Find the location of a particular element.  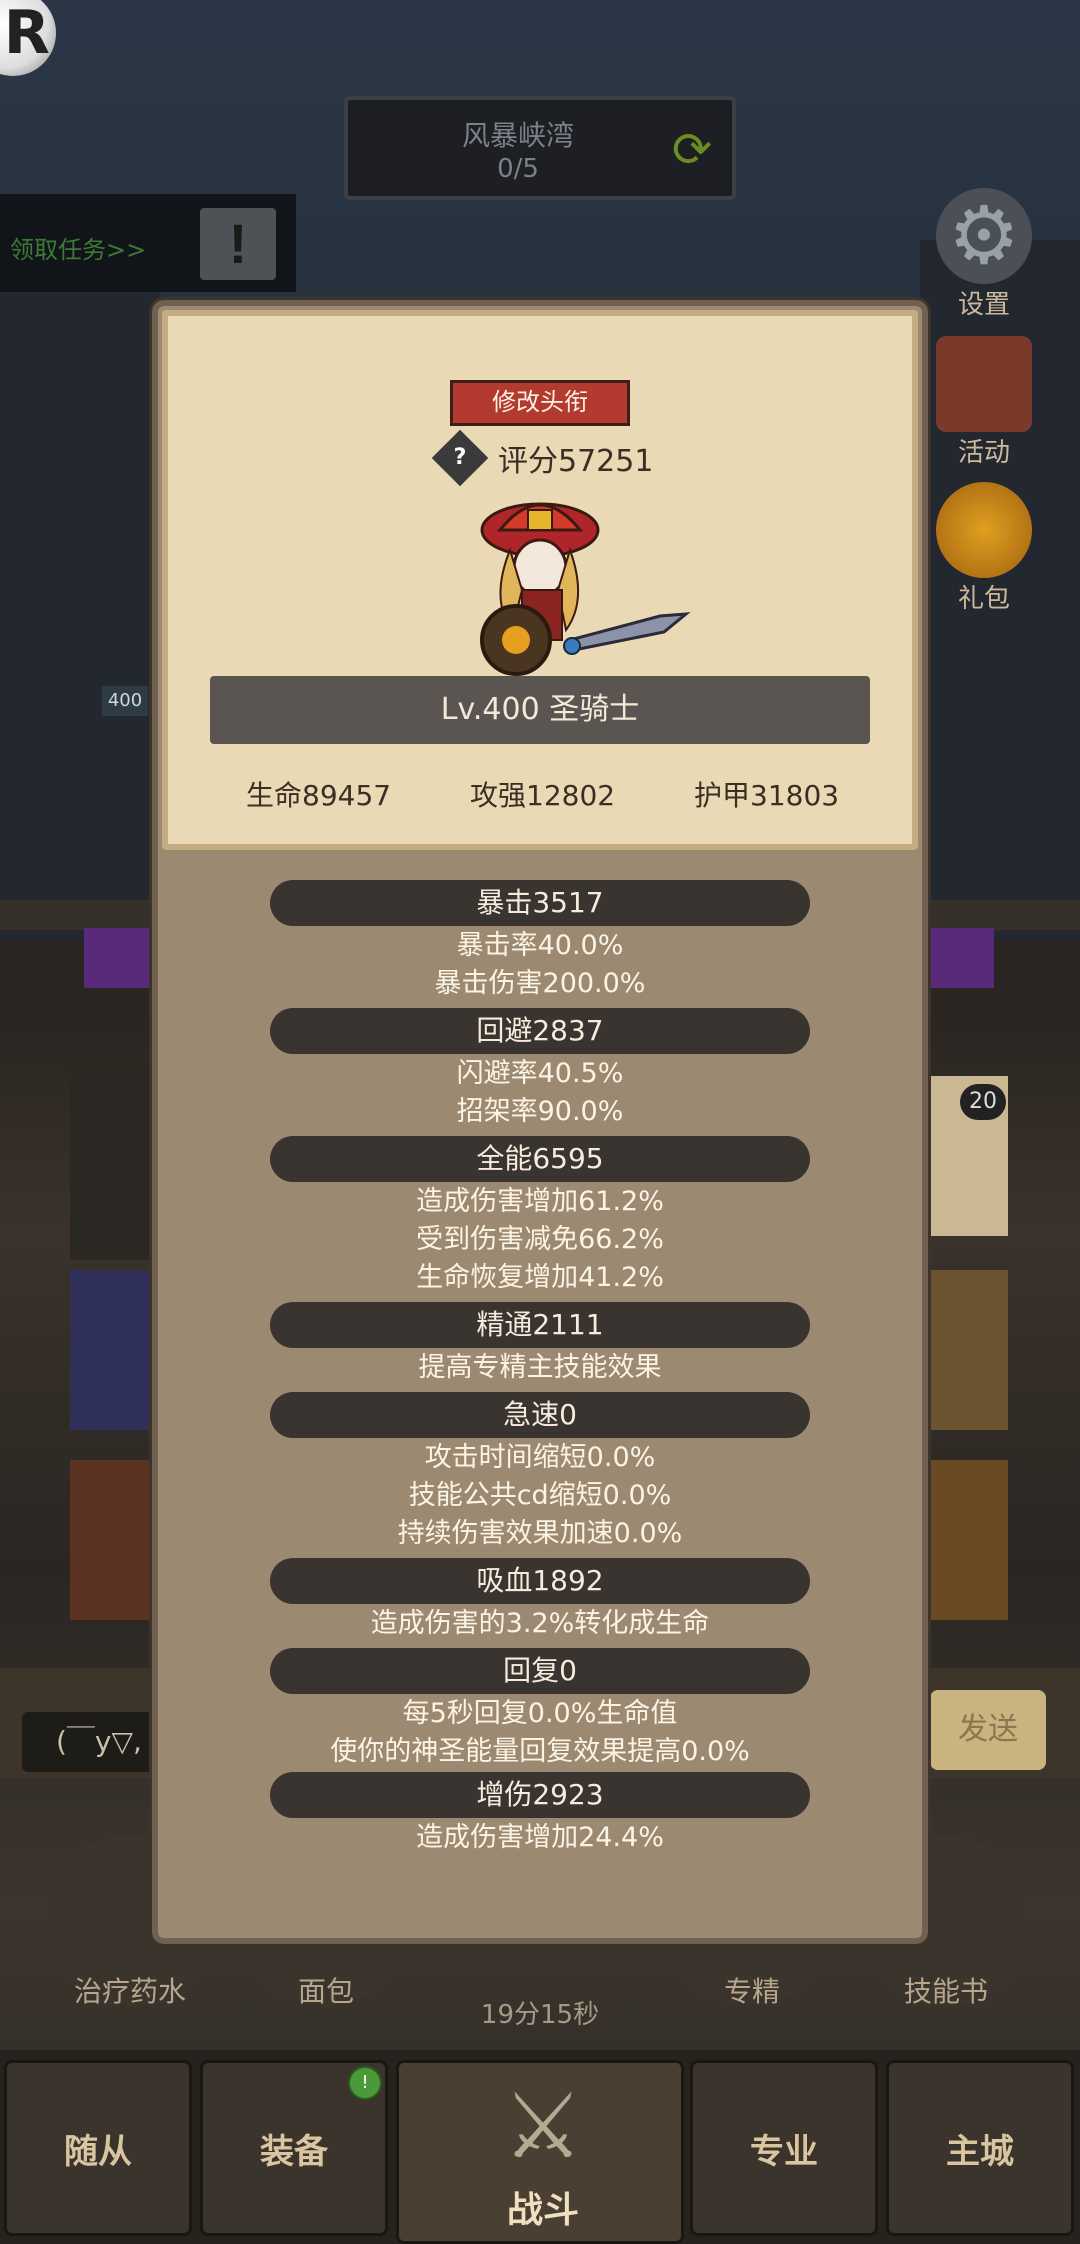

stat-line: 每5秒回复0.0%生命值 is located at coordinates (540, 1713).